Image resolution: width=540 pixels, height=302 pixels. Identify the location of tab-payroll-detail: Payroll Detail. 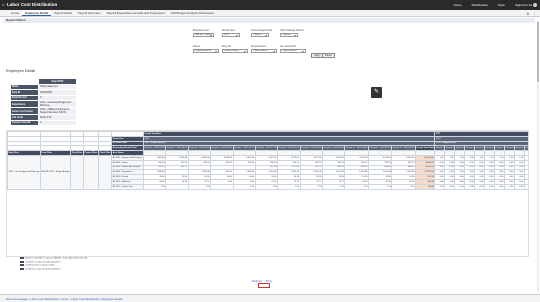
(63, 13).